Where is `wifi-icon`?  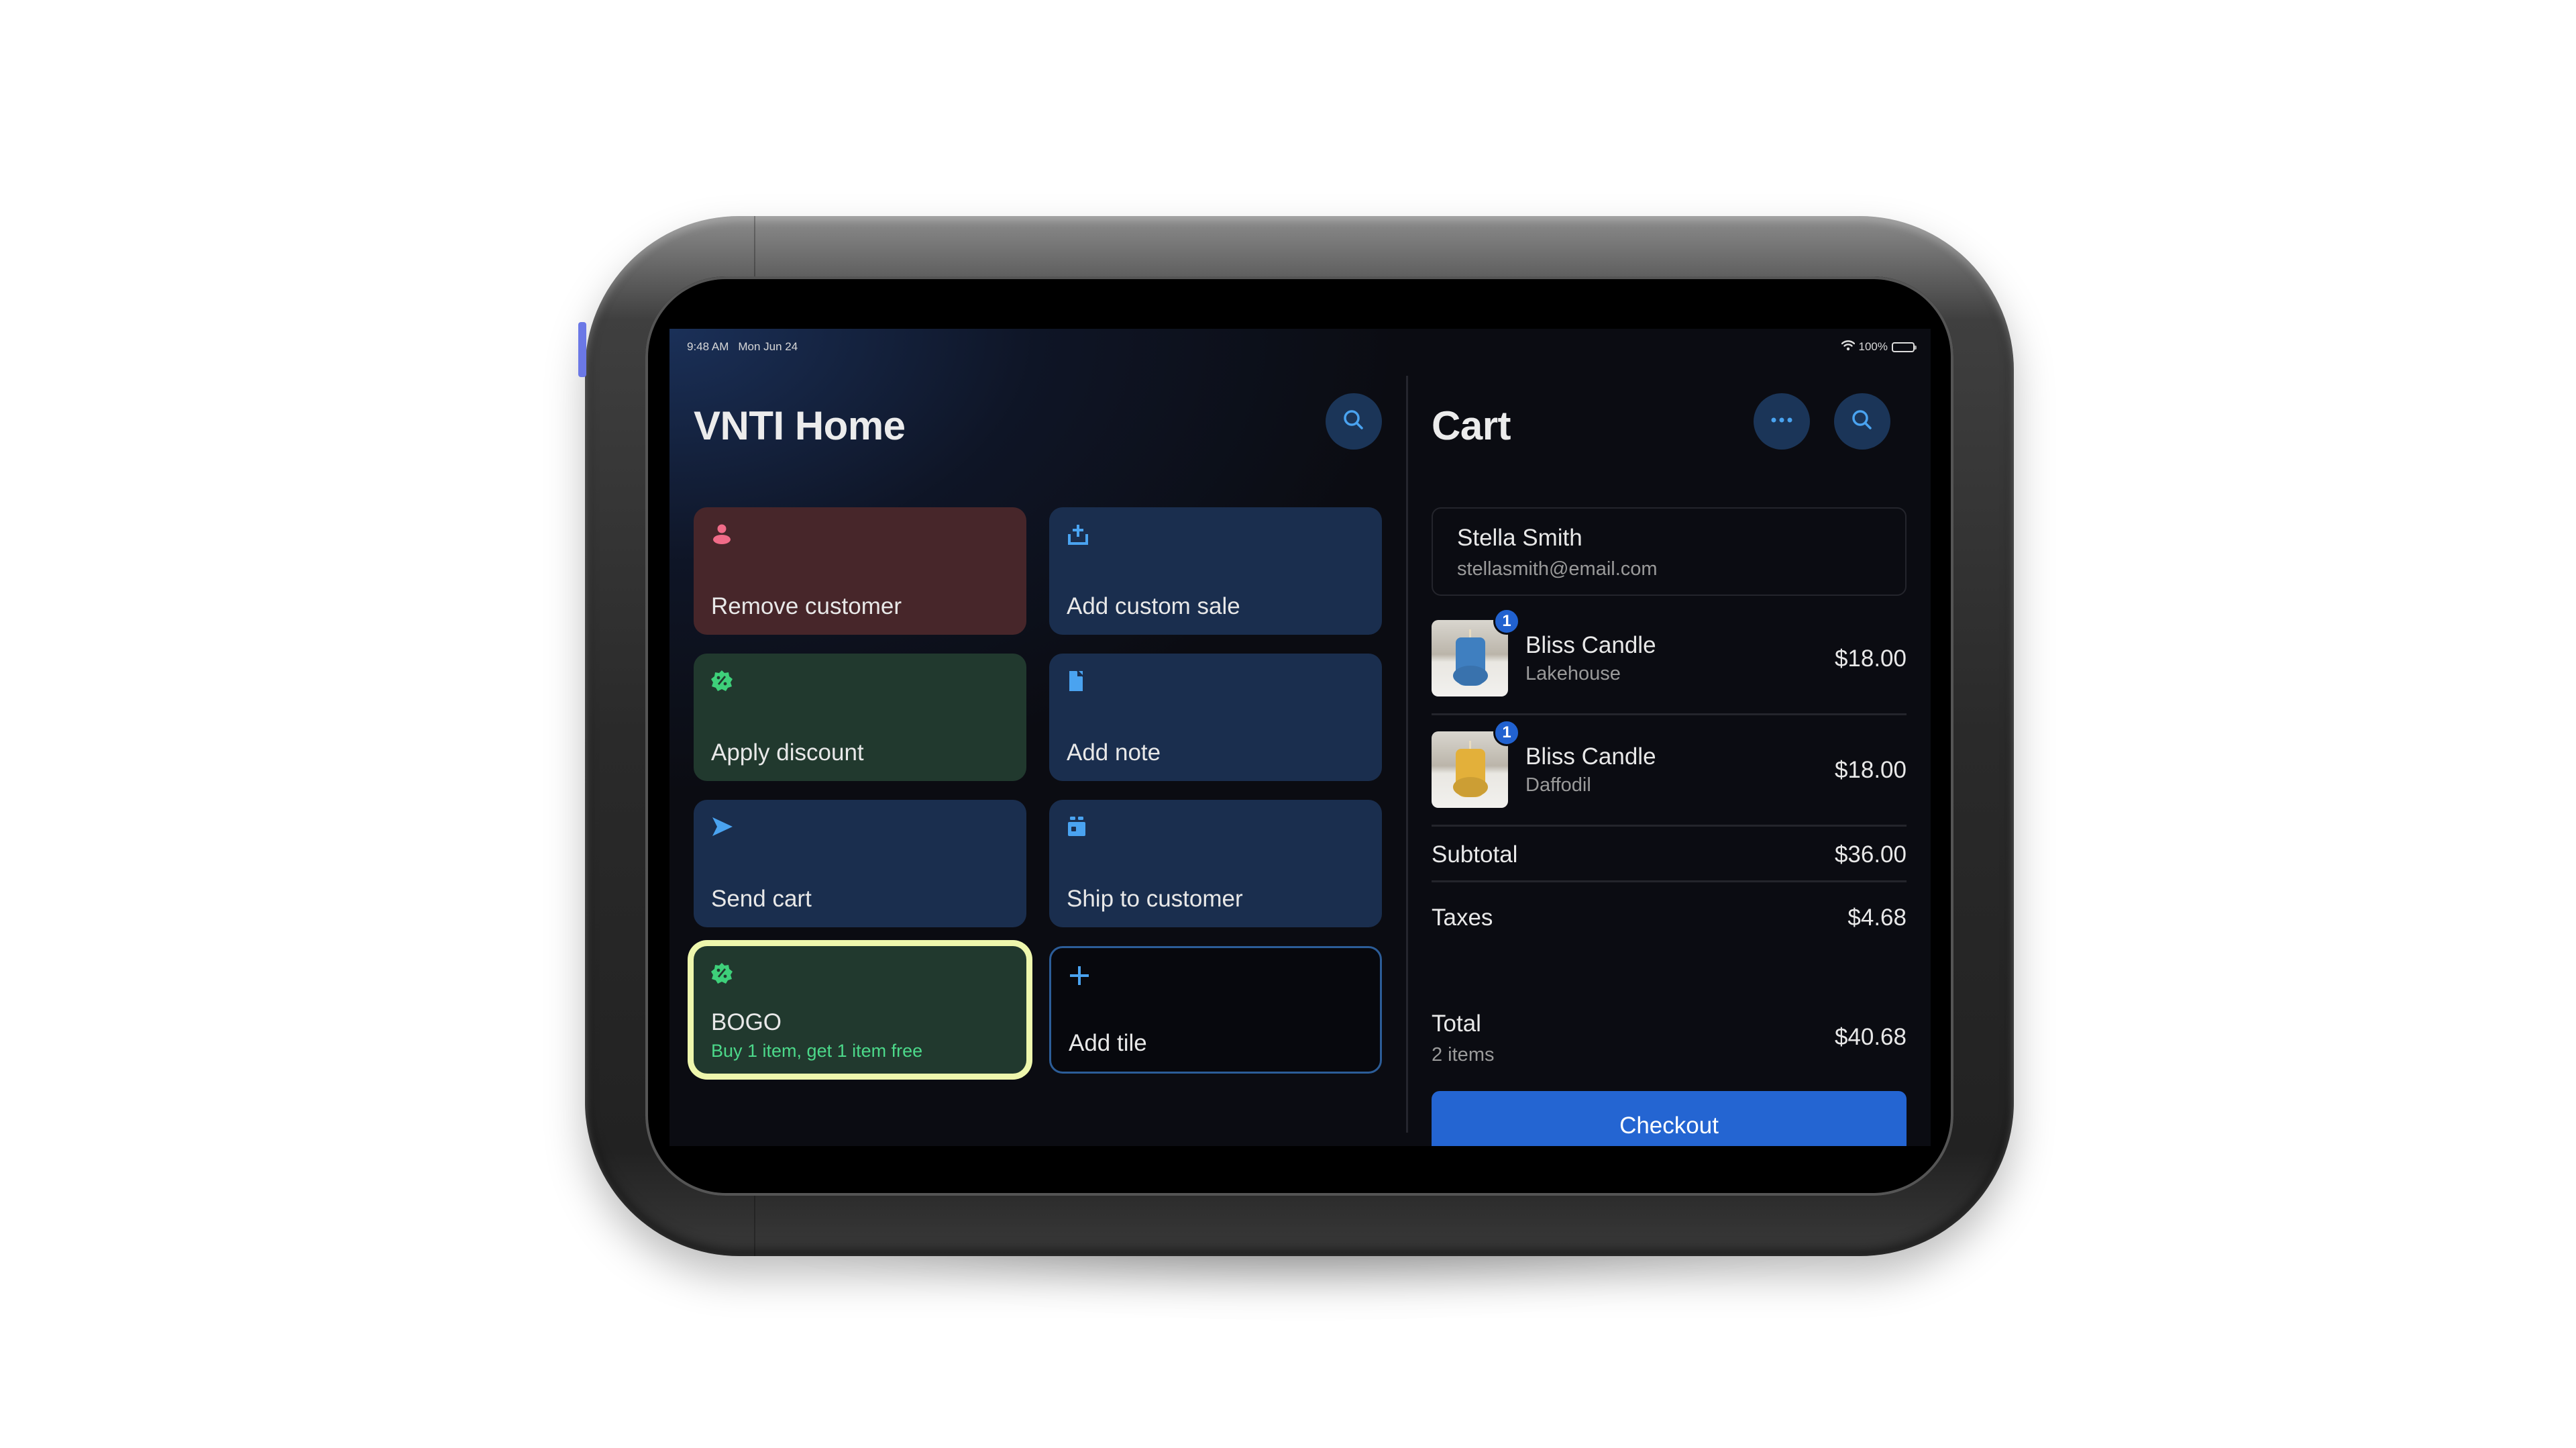
wifi-icon is located at coordinates (1848, 347).